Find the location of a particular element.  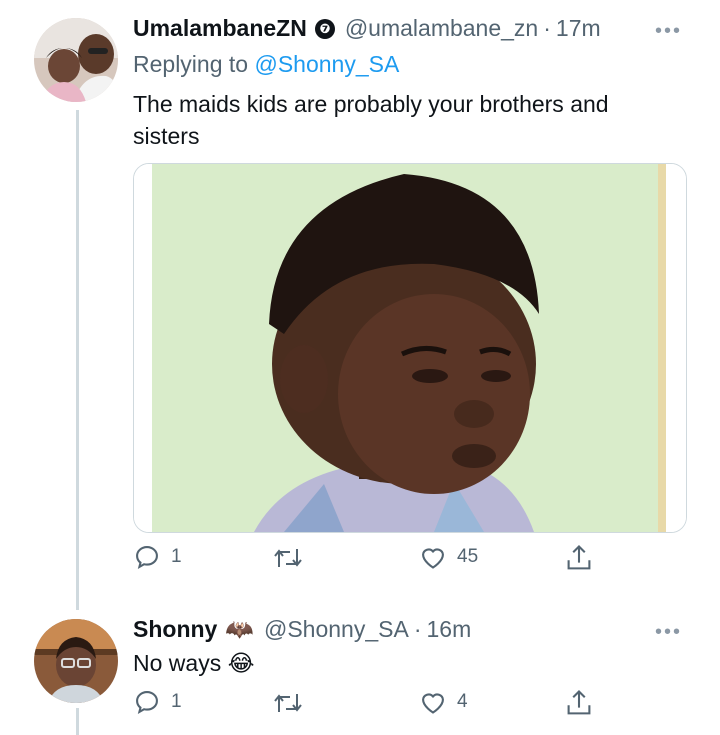

like-button: 4 is located at coordinates (443, 702).